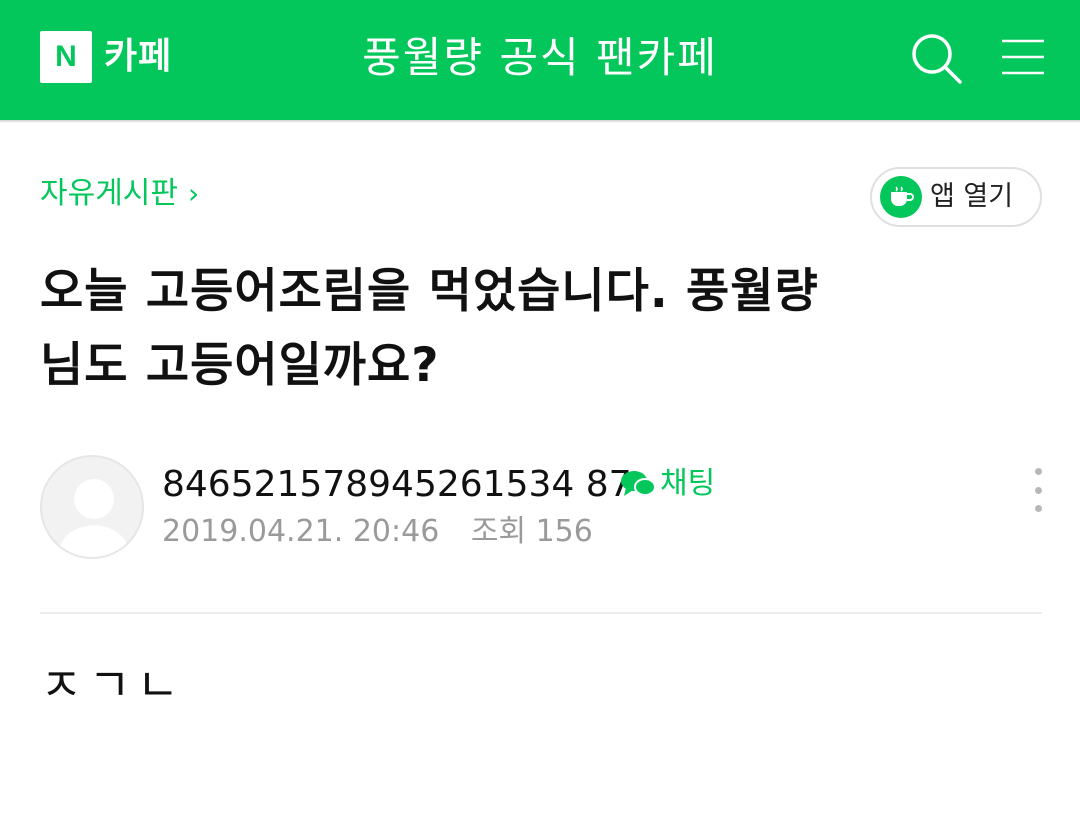 The height and width of the screenshot is (825, 1080). What do you see at coordinates (1023, 57) in the screenshot?
I see `menu-icon` at bounding box center [1023, 57].